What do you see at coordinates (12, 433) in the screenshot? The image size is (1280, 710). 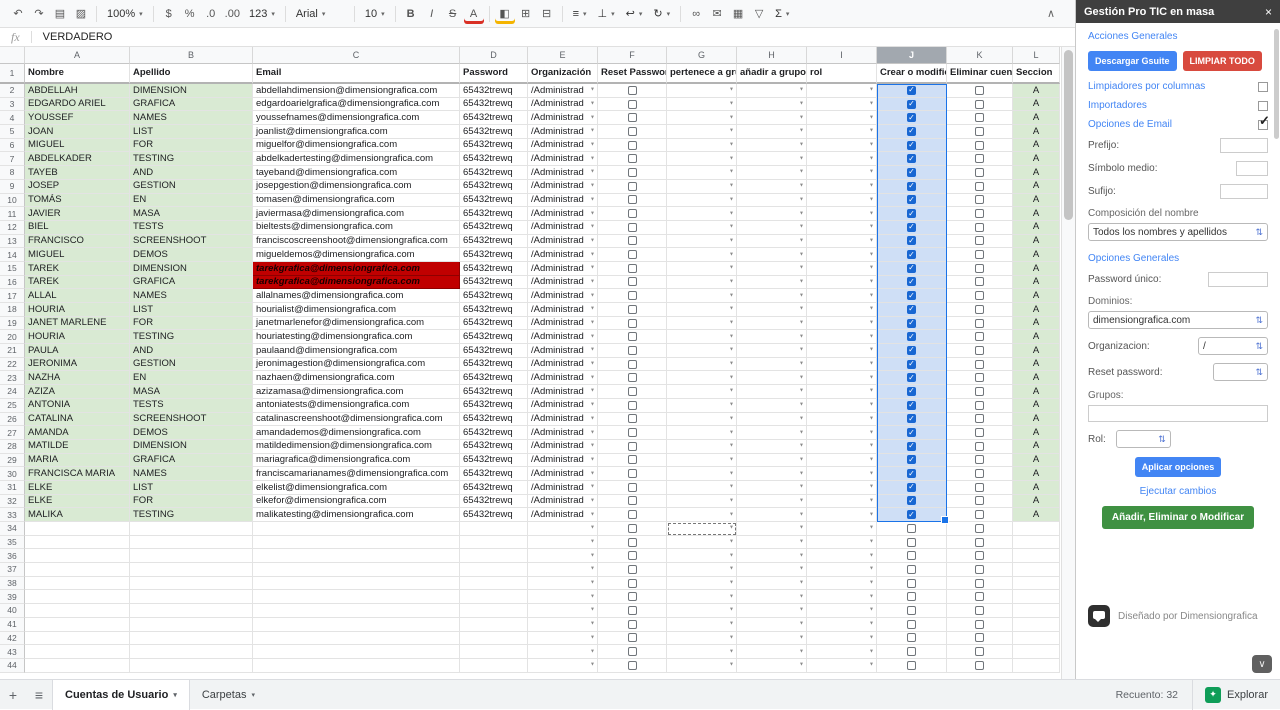 I see `row-number-27: 27` at bounding box center [12, 433].